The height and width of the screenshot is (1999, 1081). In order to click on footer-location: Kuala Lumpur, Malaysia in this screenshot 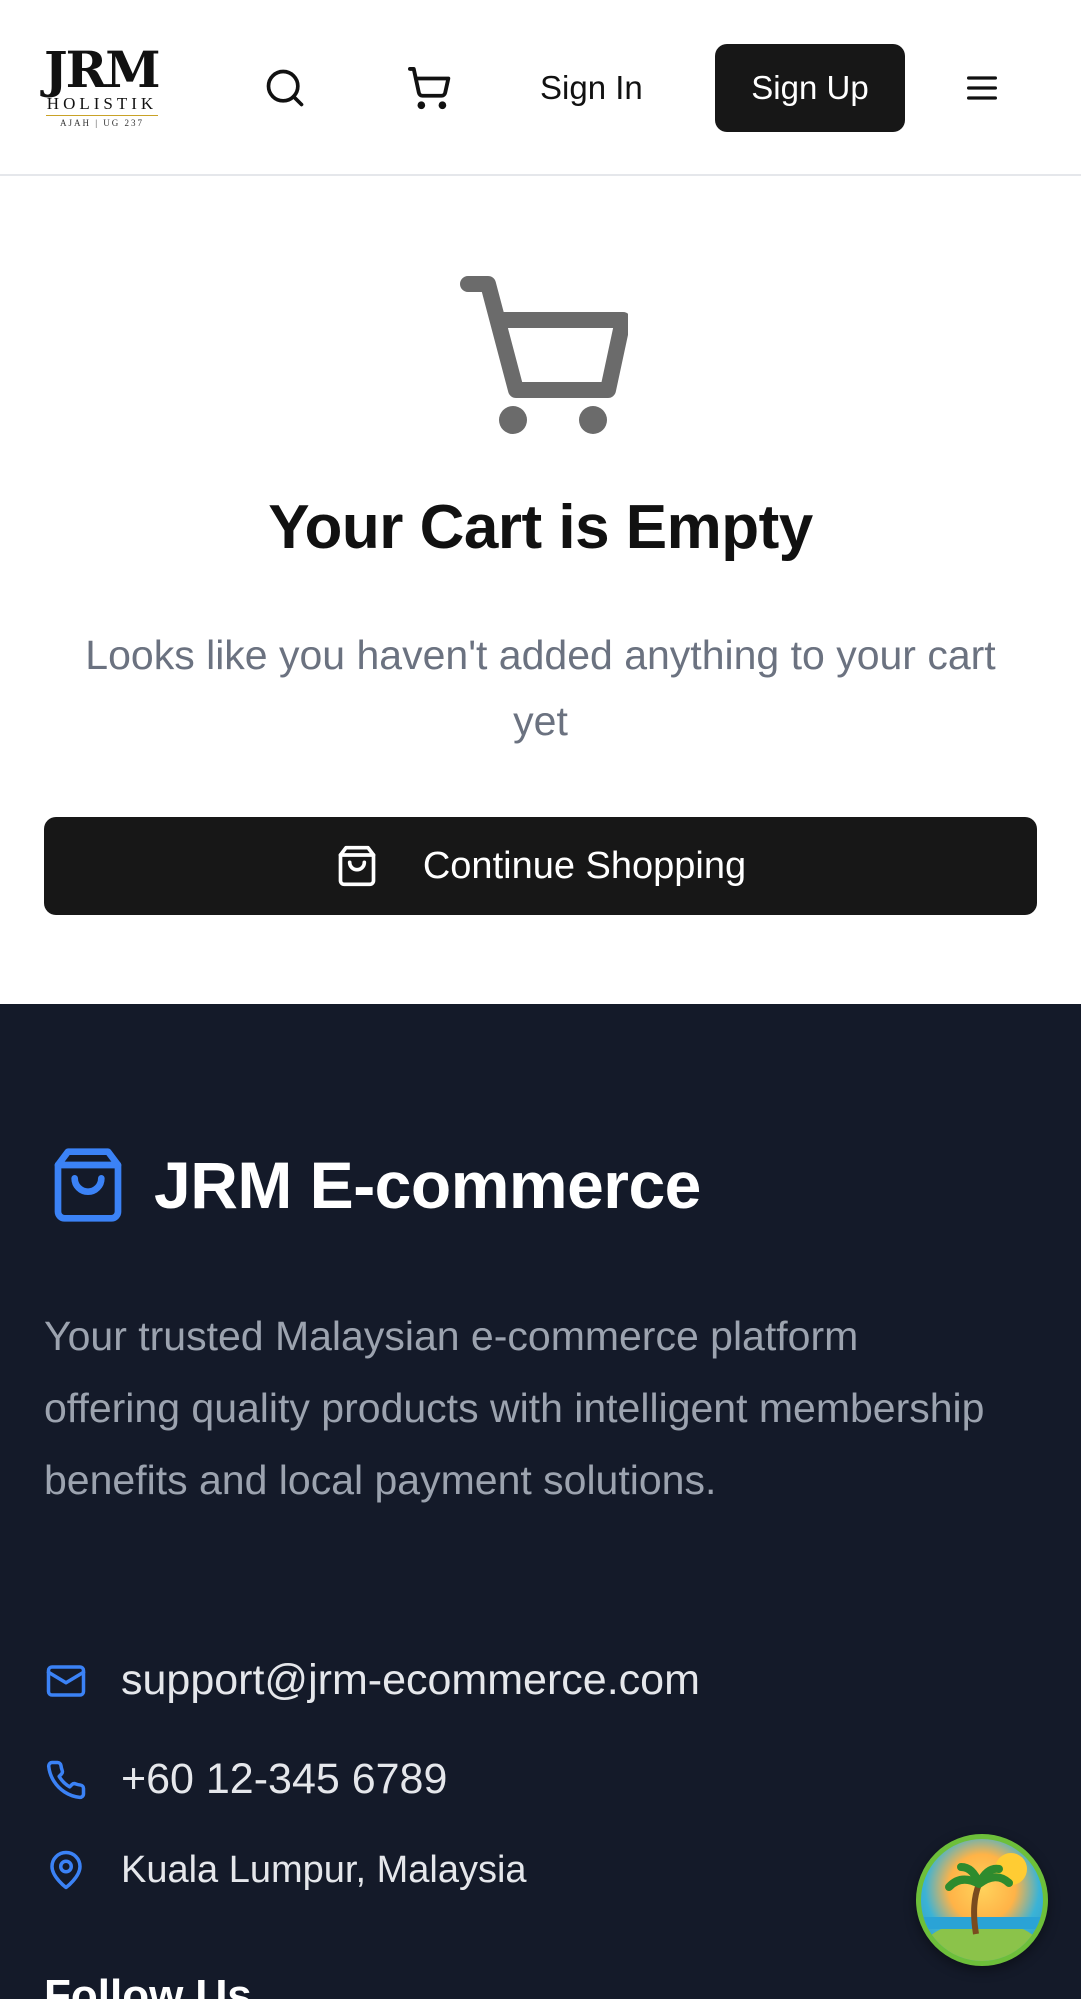, I will do `click(285, 1870)`.